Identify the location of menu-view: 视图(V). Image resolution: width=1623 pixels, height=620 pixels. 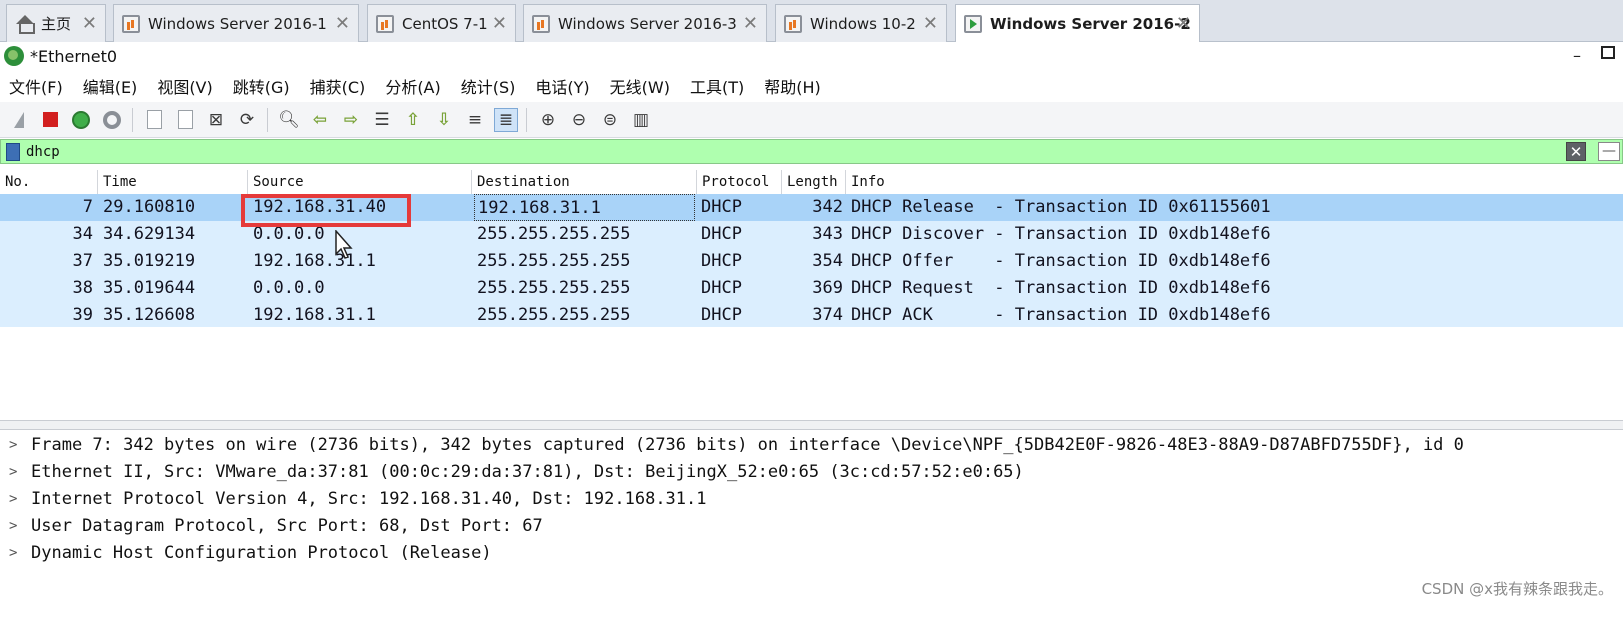
(184, 86).